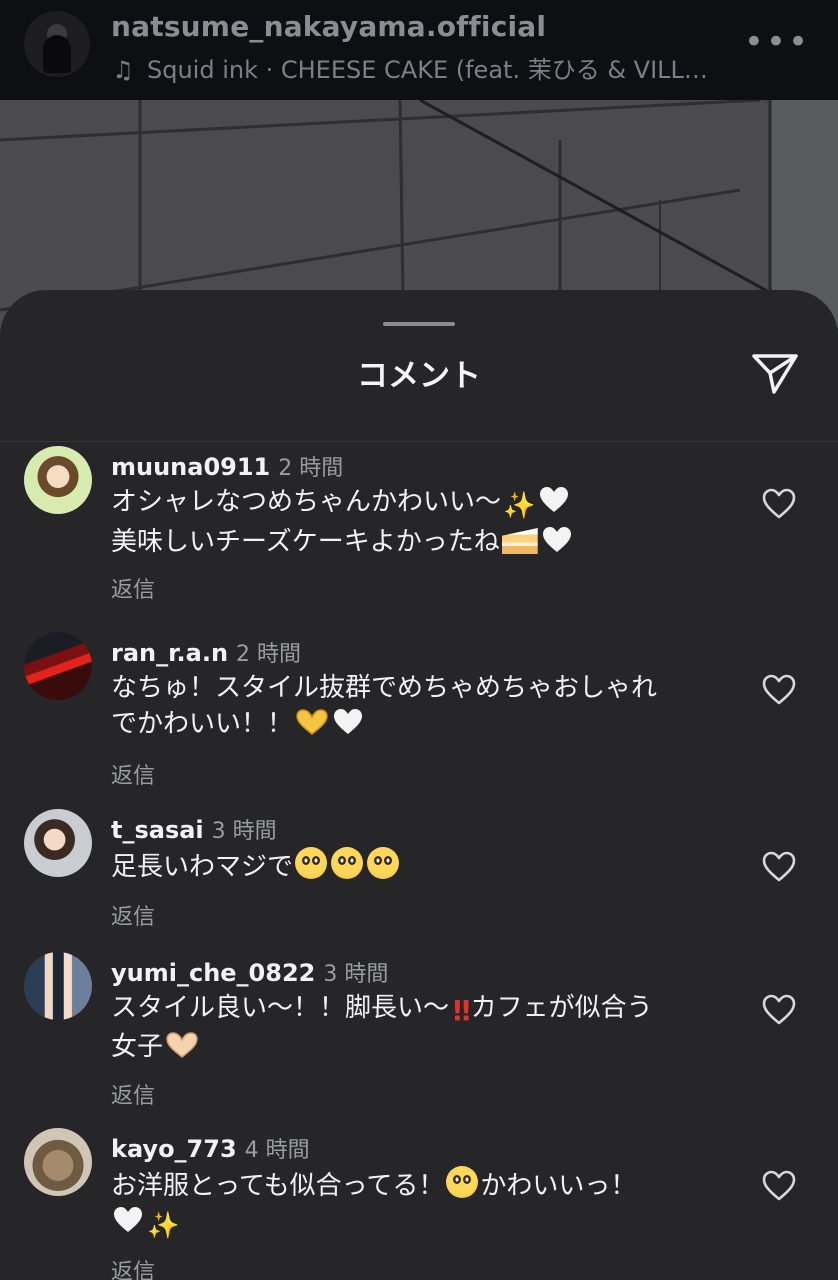 This screenshot has width=838, height=1280. Describe the element at coordinates (561, 1008) in the screenshot. I see `comment-line: カフェが似合う` at that location.